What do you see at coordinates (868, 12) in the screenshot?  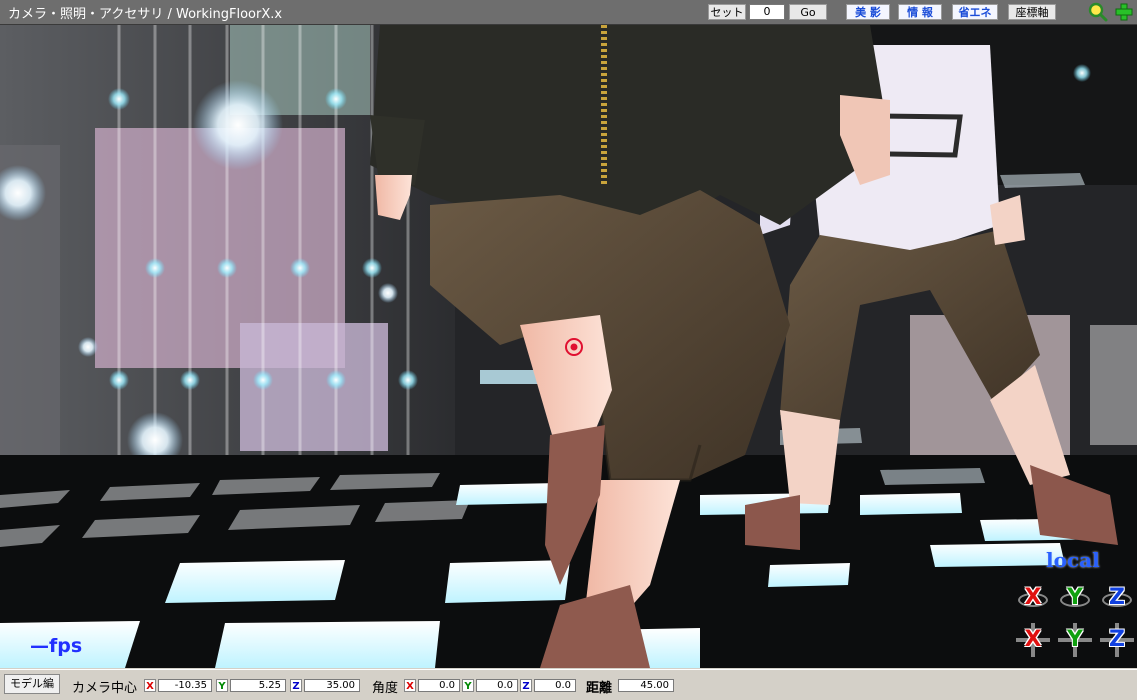 I see `beauty-shadow-toggle: 美 影` at bounding box center [868, 12].